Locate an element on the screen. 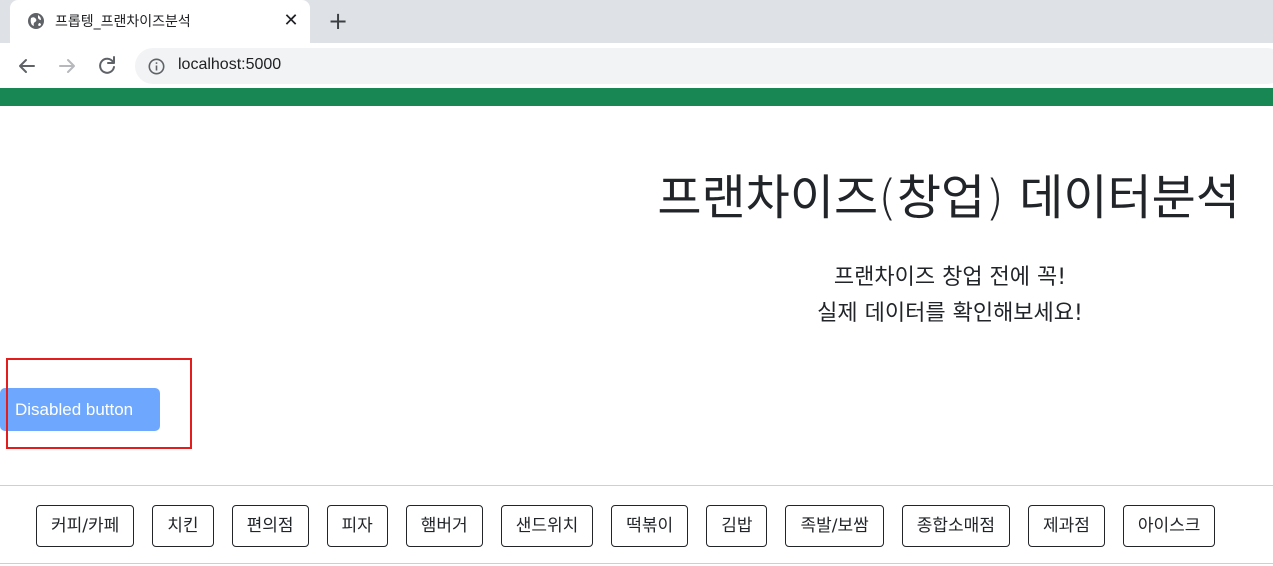  new-tab-button: + is located at coordinates (338, 21).